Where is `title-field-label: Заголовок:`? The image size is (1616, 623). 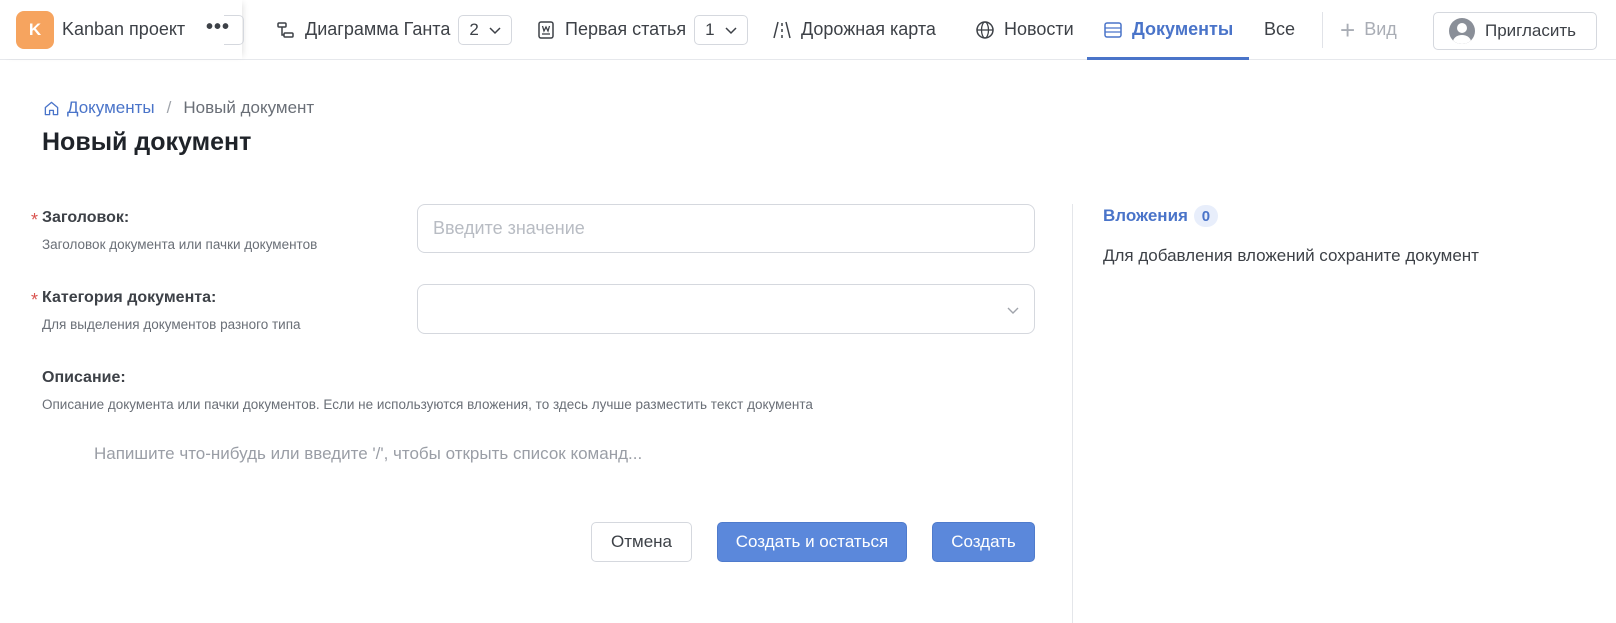 title-field-label: Заголовок: is located at coordinates (86, 217).